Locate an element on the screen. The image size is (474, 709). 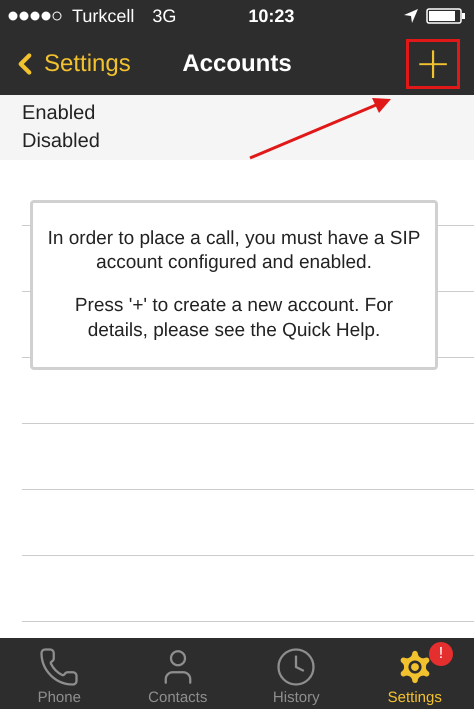
signal-icon is located at coordinates (36, 16).